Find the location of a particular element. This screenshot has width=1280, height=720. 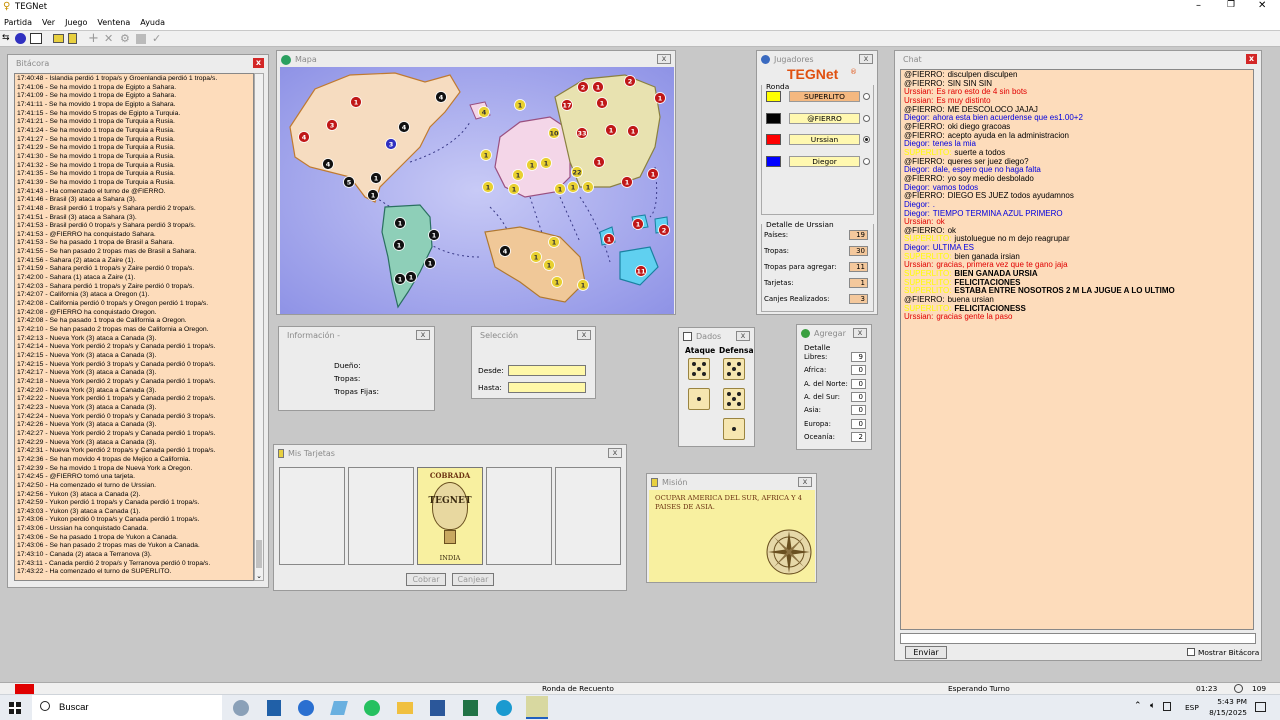

chat-text: DIEGO ES JUEZ todos ayudamnos is located at coordinates (1010, 196).